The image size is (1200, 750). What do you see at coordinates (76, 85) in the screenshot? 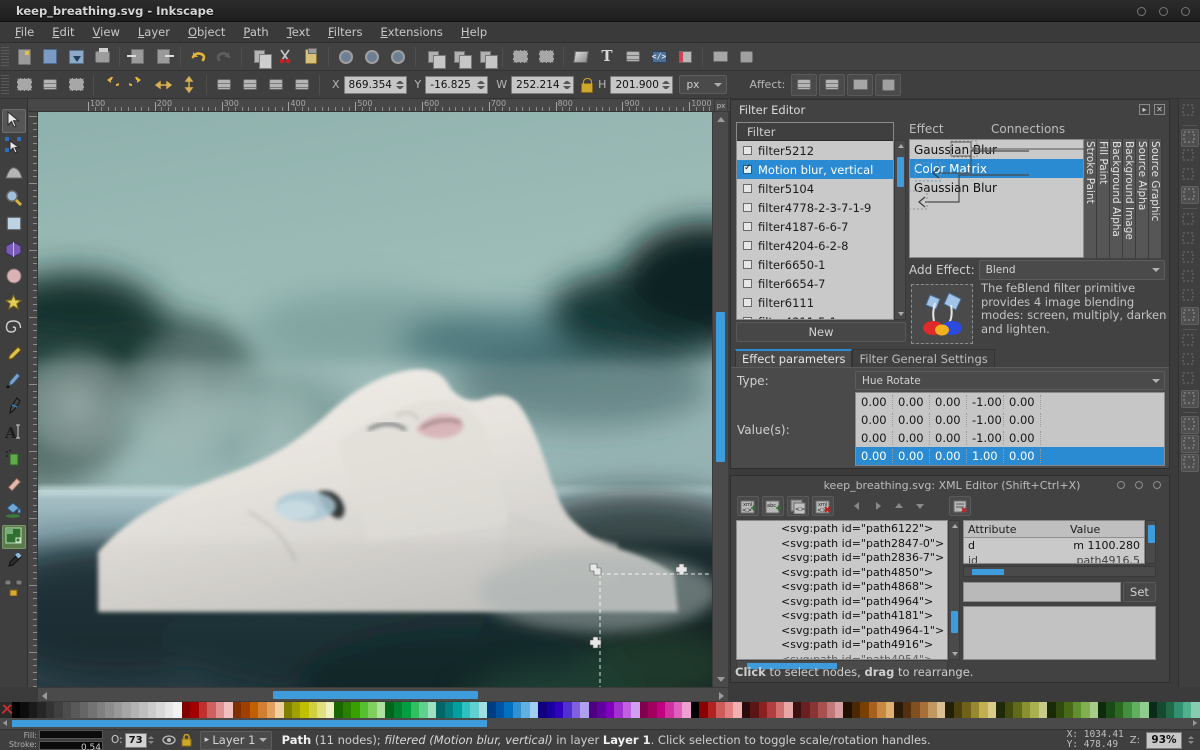
I see `deselect-button` at bounding box center [76, 85].